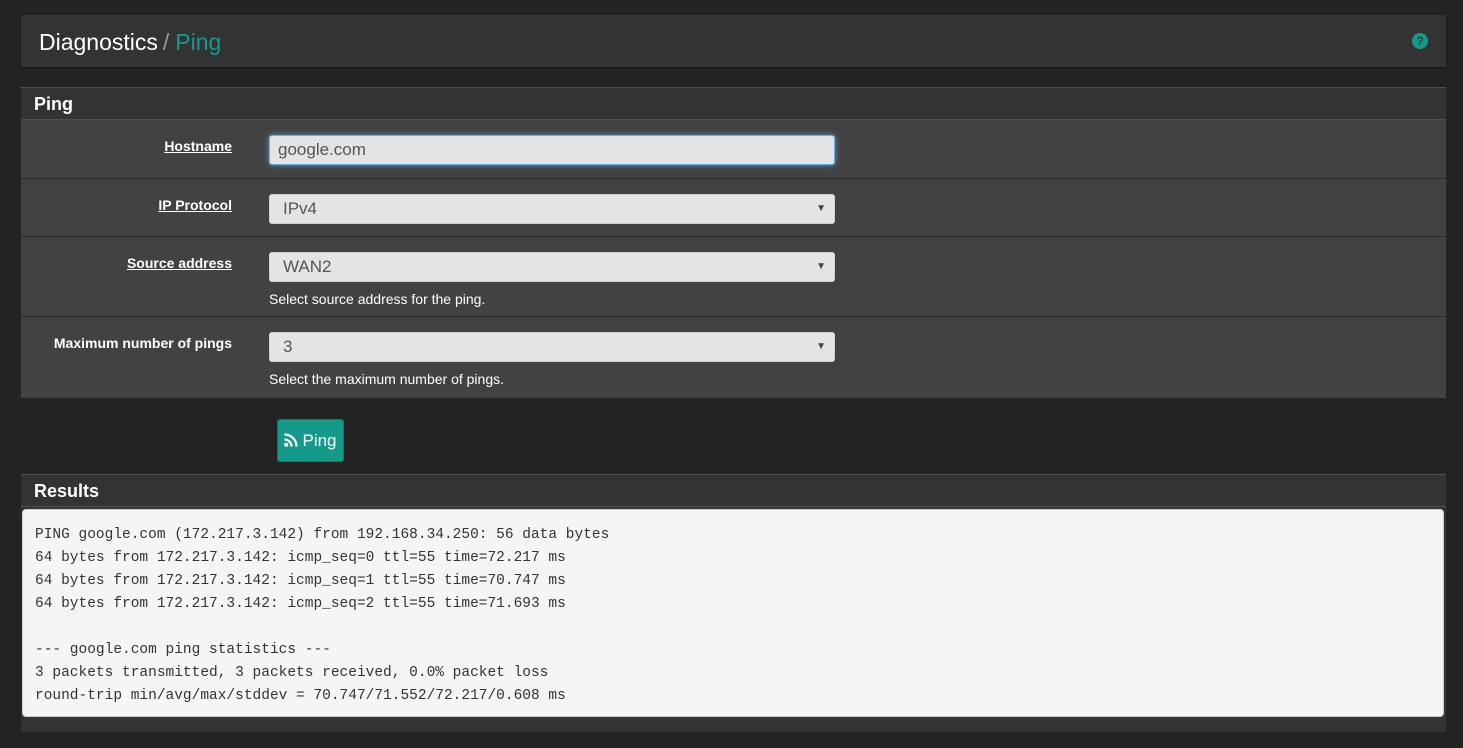  I want to click on results-panel-title: Results, so click(733, 490).